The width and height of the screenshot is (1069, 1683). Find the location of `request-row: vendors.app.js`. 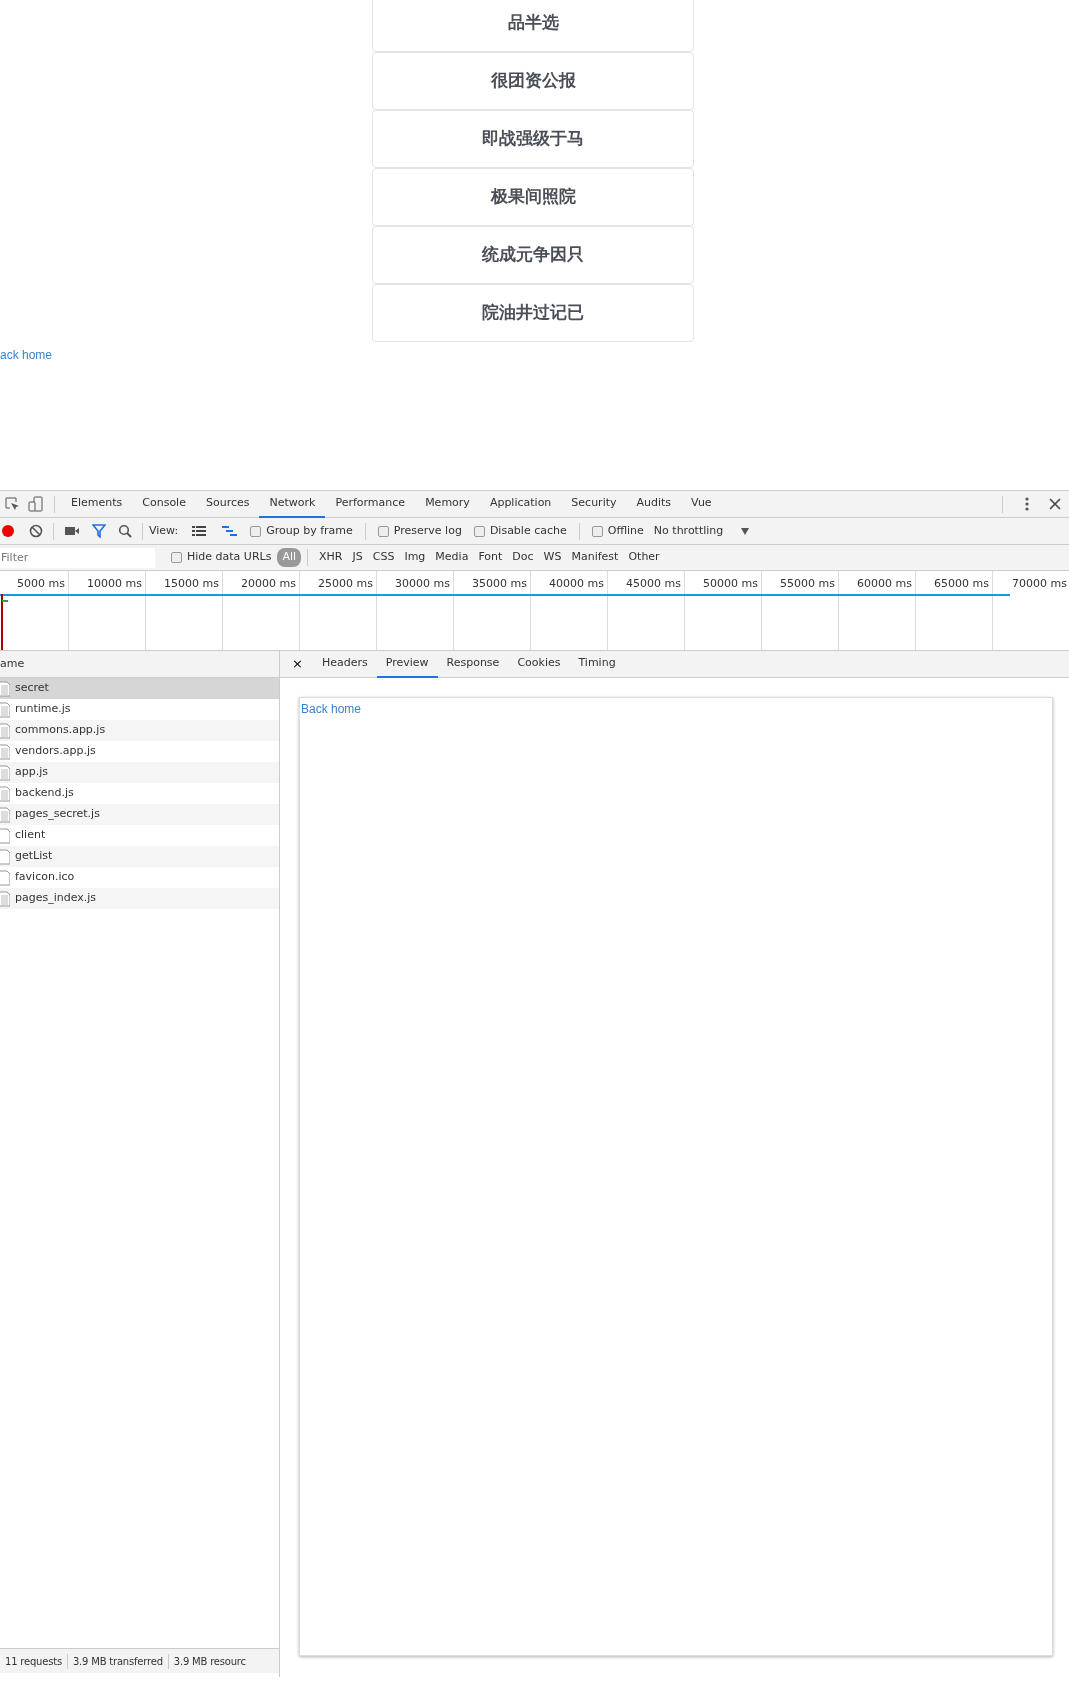

request-row: vendors.app.js is located at coordinates (139, 751).